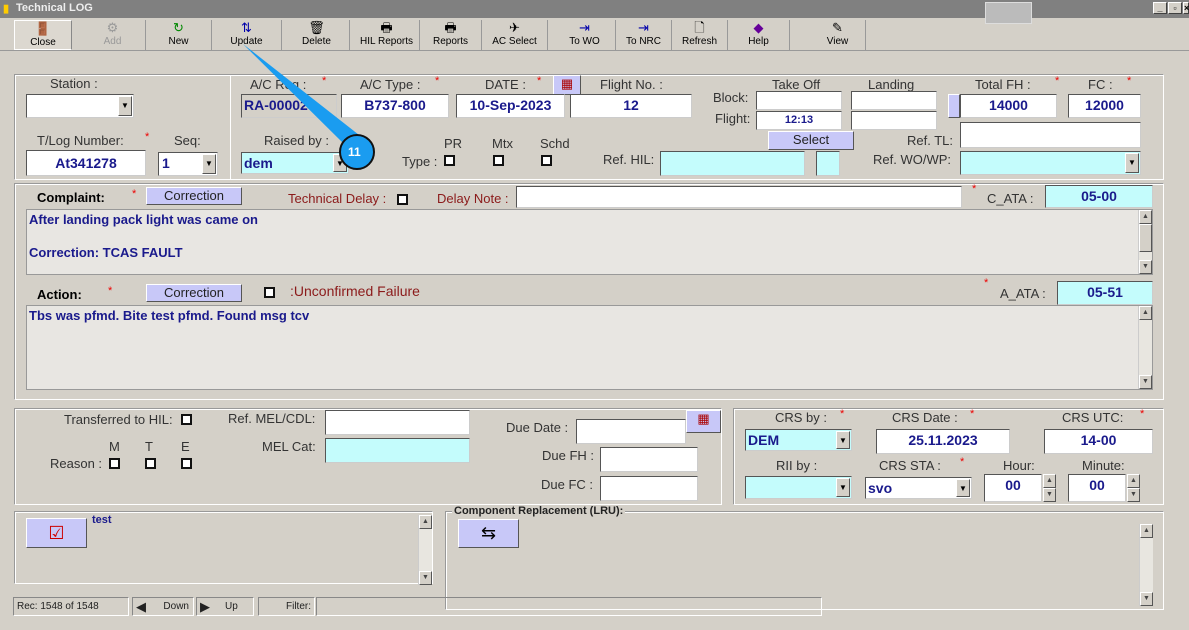 The height and width of the screenshot is (630, 1189). I want to click on annotation-number: 11, so click(354, 152).